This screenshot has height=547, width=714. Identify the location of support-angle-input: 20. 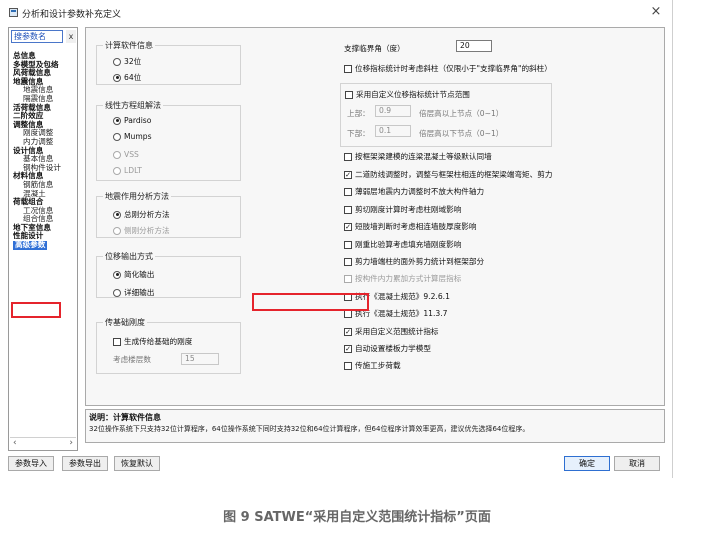
(474, 46).